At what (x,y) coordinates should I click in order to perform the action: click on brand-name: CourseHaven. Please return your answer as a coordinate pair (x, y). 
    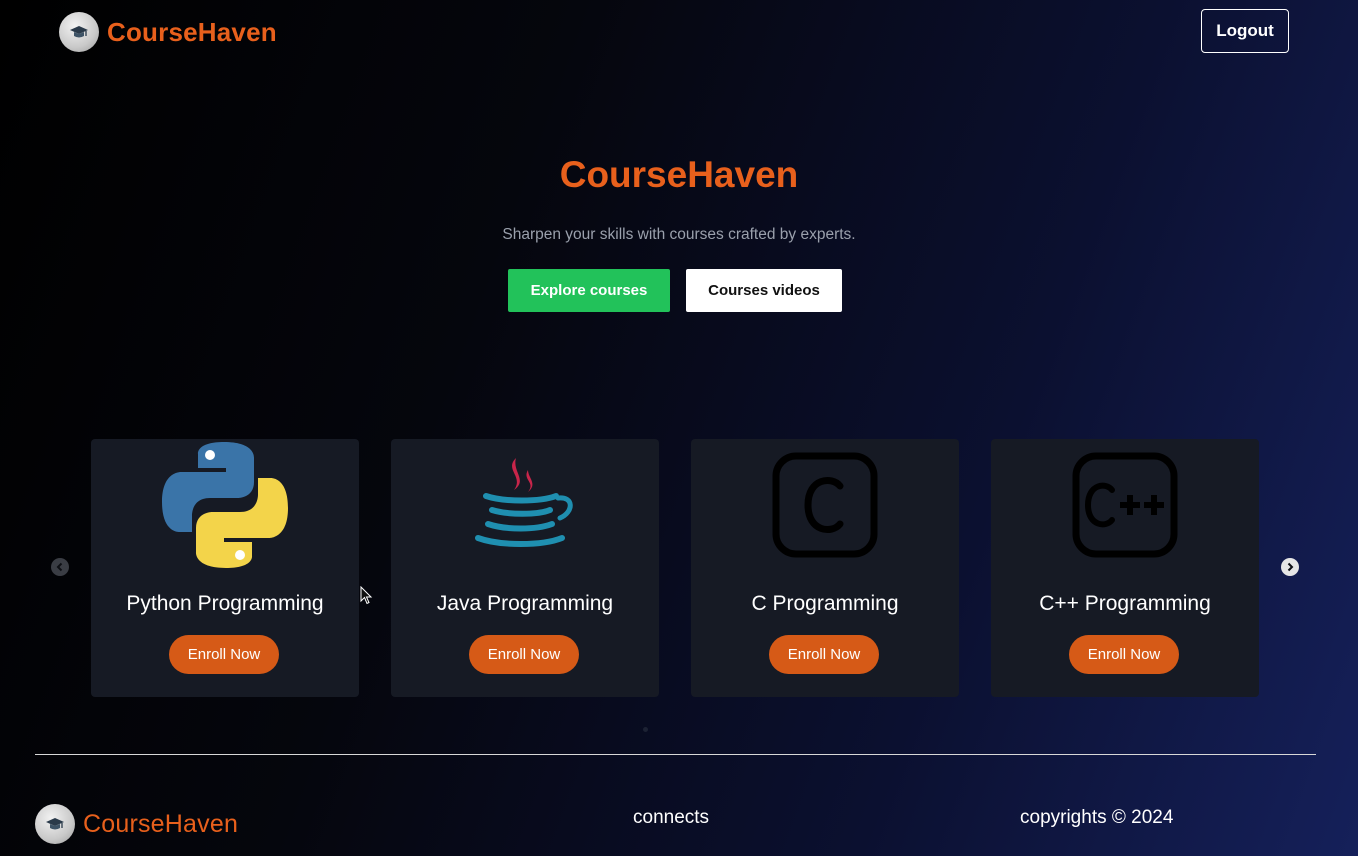
    Looking at the image, I should click on (192, 31).